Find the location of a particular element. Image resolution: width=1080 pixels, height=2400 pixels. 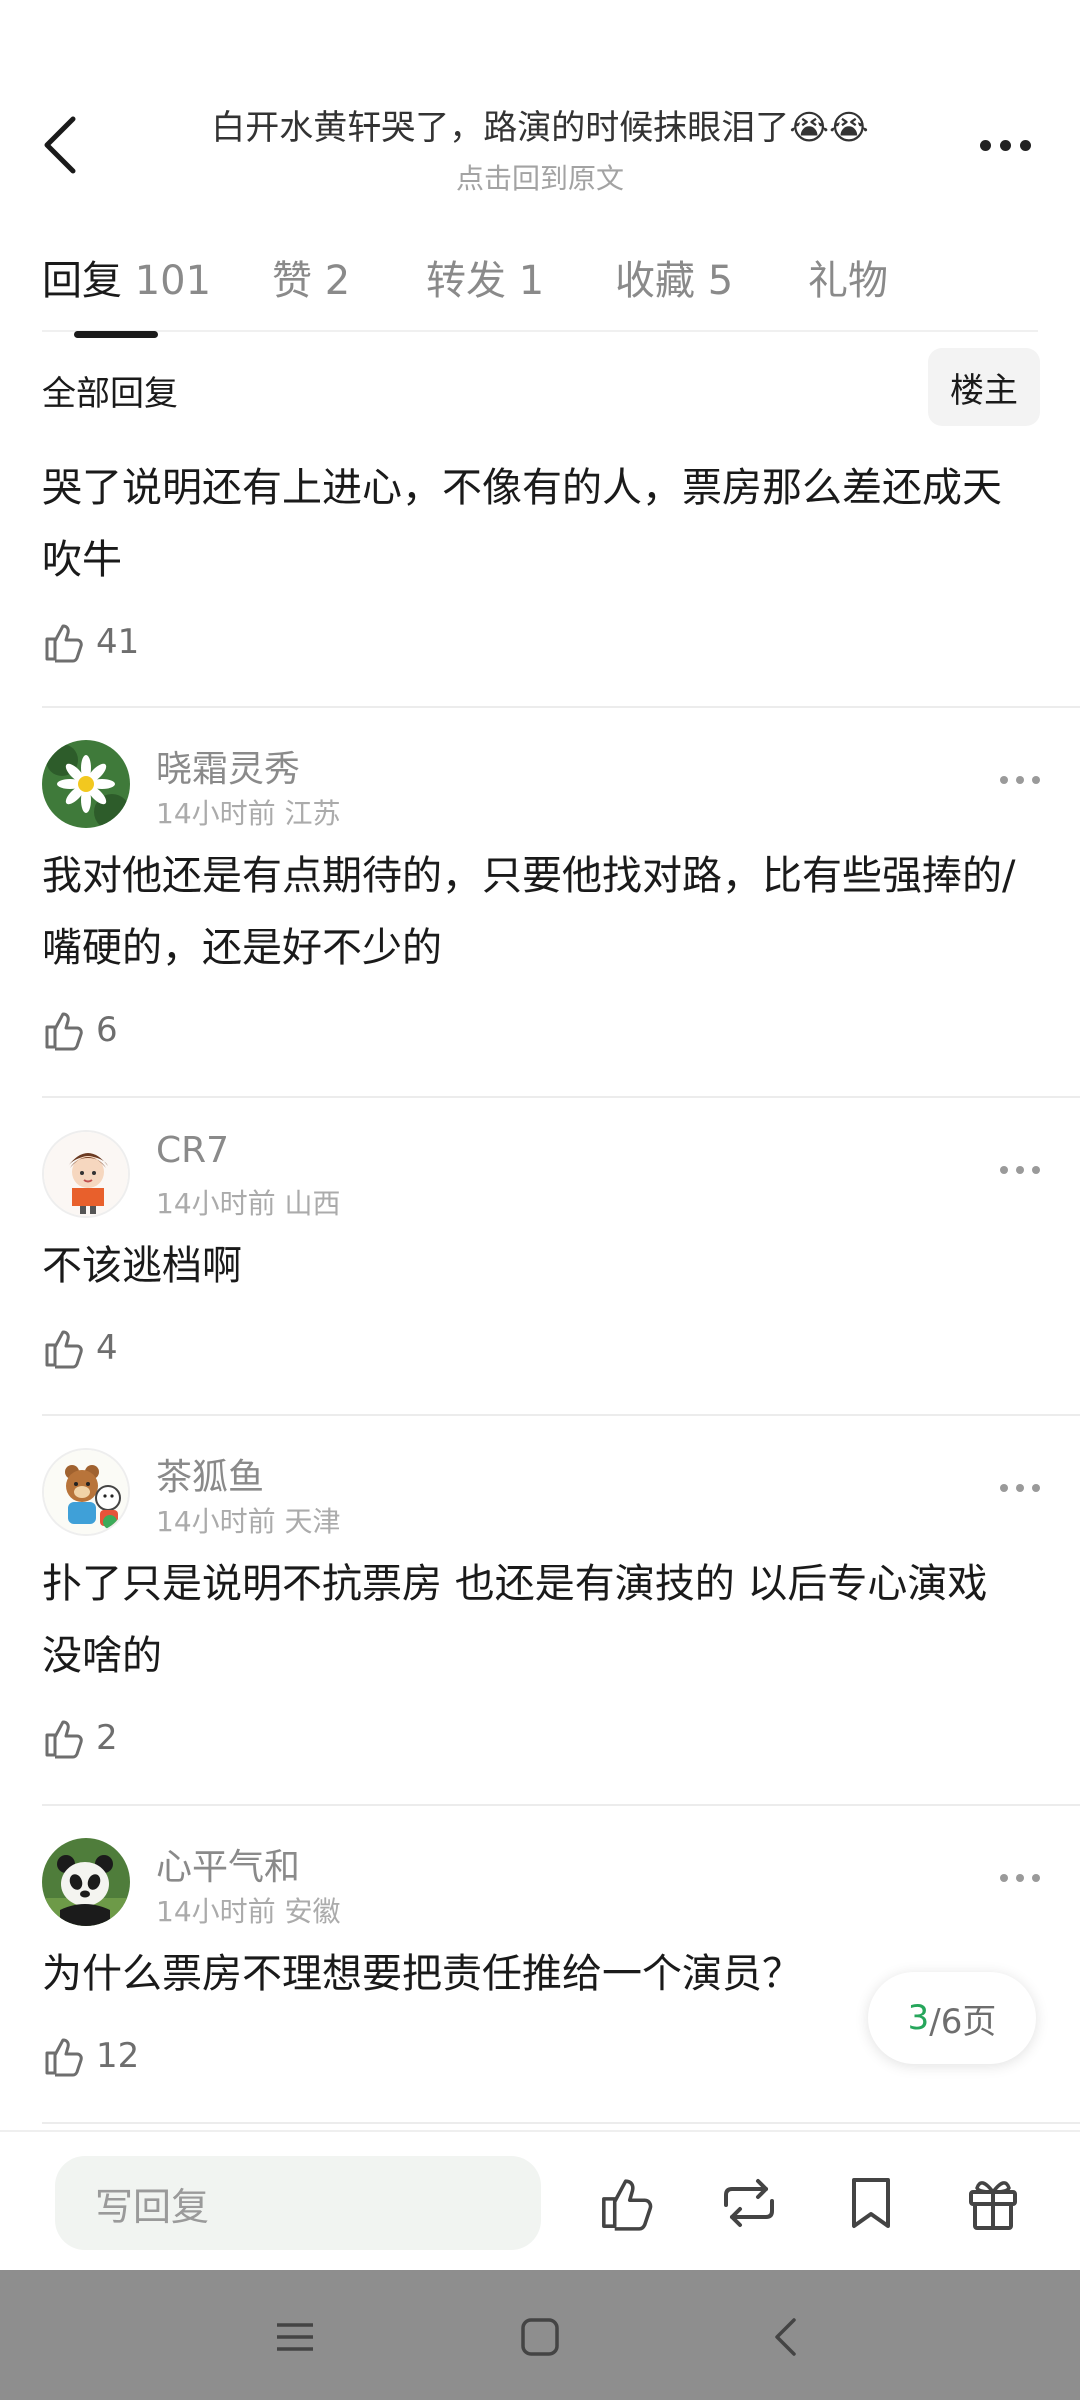

panda-image is located at coordinates (86, 1882).